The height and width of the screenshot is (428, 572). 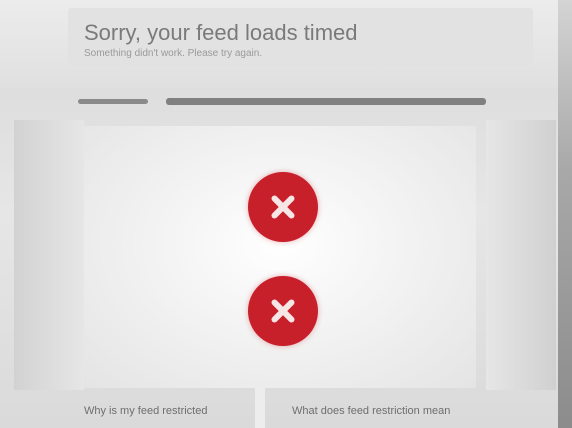 I want to click on tab-indicator-long, so click(x=326, y=101).